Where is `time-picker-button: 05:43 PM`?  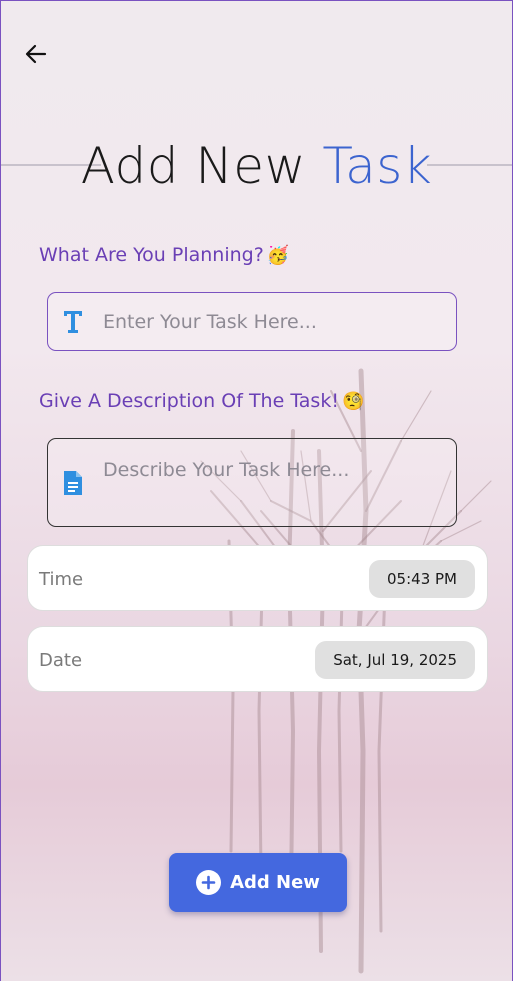 time-picker-button: 05:43 PM is located at coordinates (422, 579).